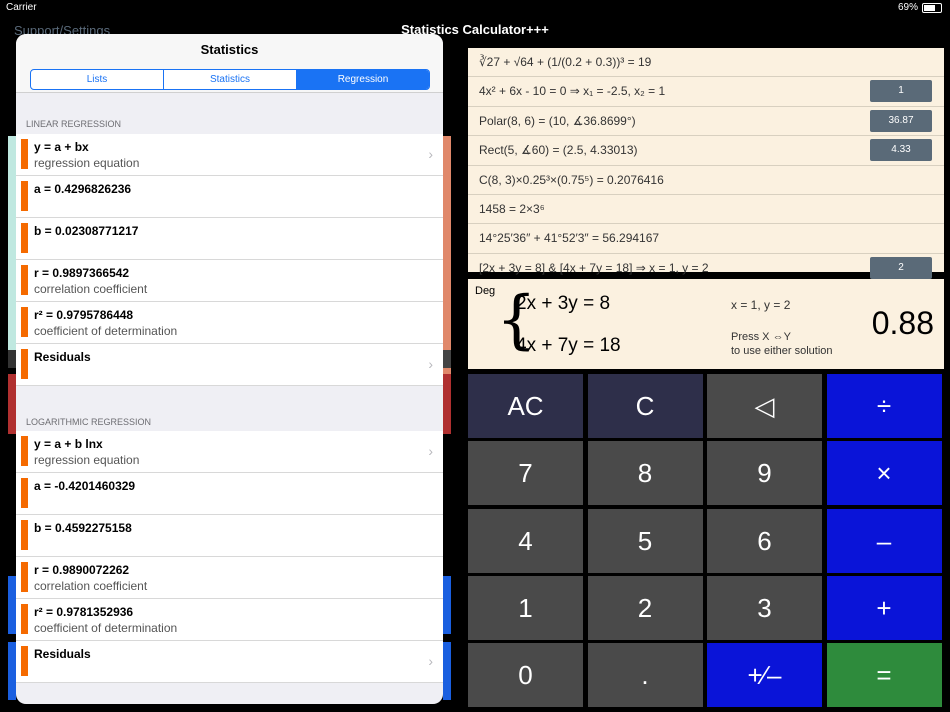 The height and width of the screenshot is (712, 950). What do you see at coordinates (229, 239) in the screenshot?
I see `regression-row: b = 0.02308771217` at bounding box center [229, 239].